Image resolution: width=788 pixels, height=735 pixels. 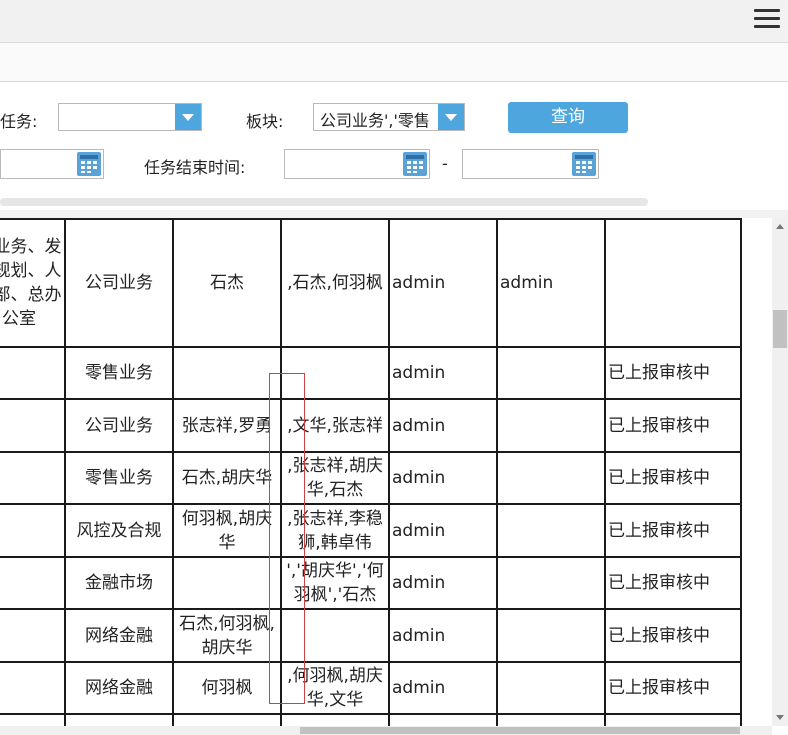 I want to click on end-time-label: 任务结束时间:, so click(x=195, y=167).